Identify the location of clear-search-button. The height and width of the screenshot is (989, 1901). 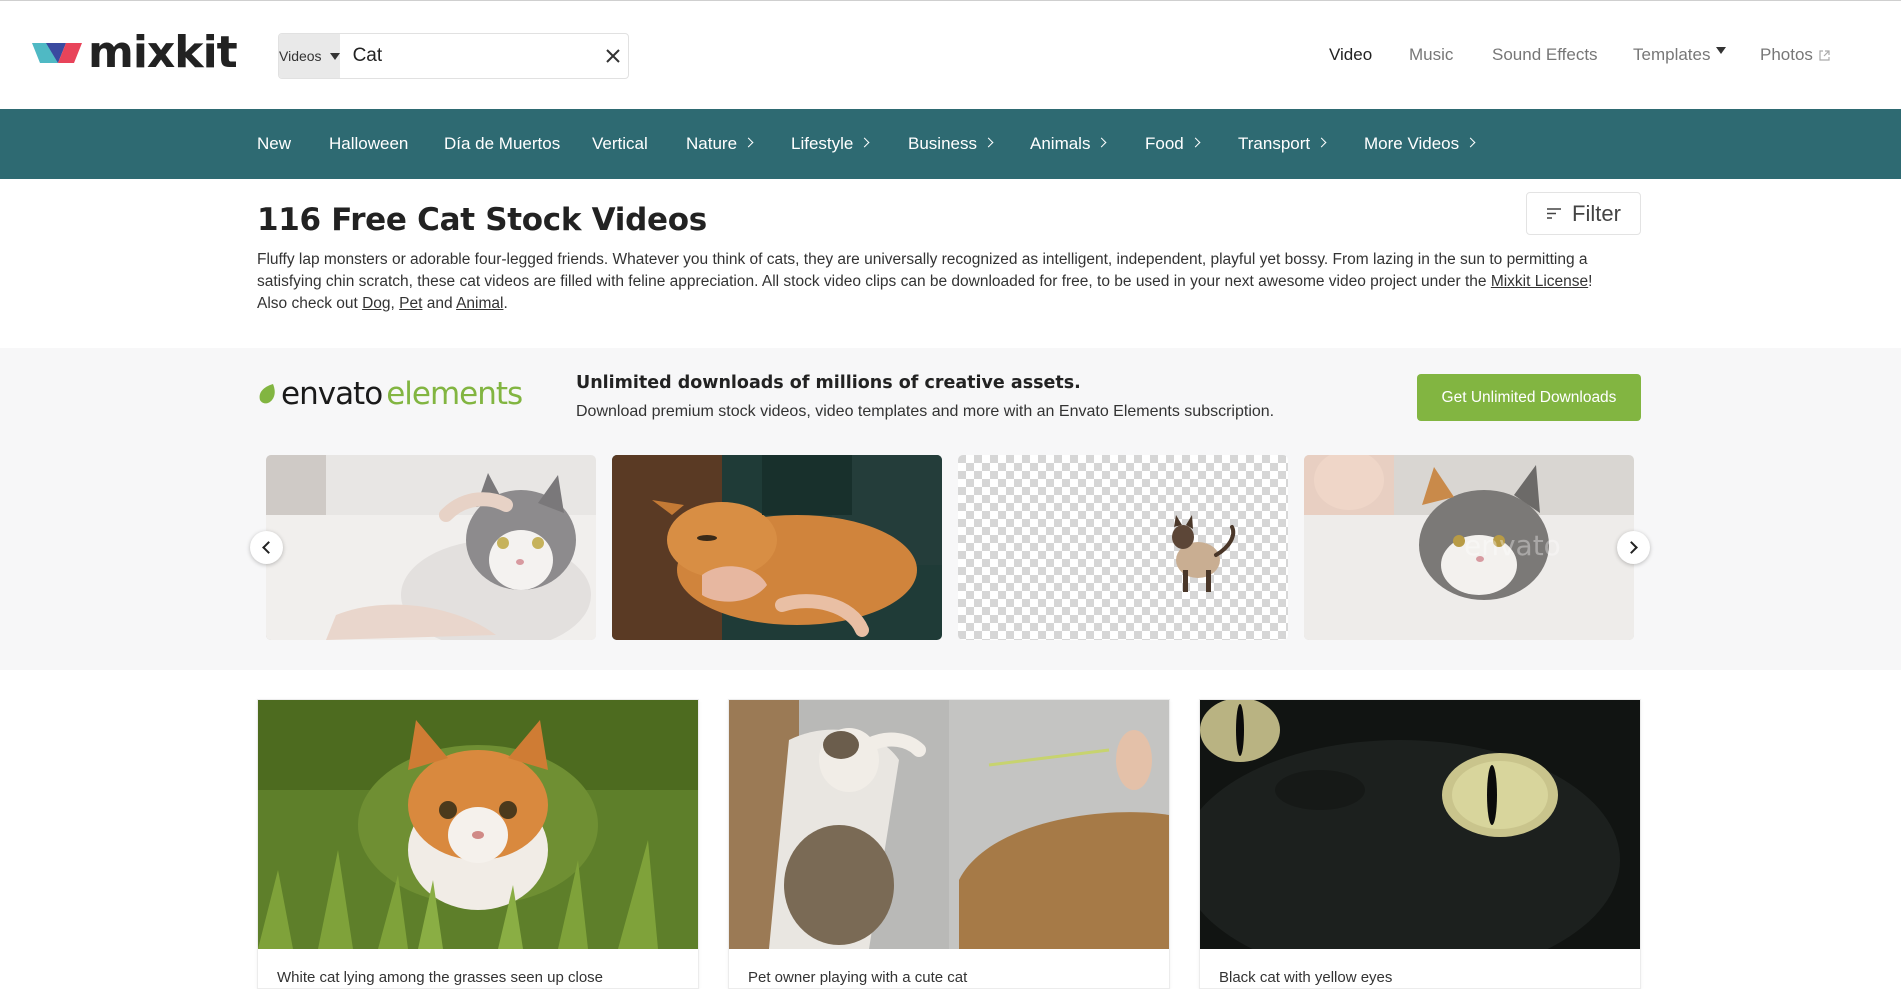
(613, 56).